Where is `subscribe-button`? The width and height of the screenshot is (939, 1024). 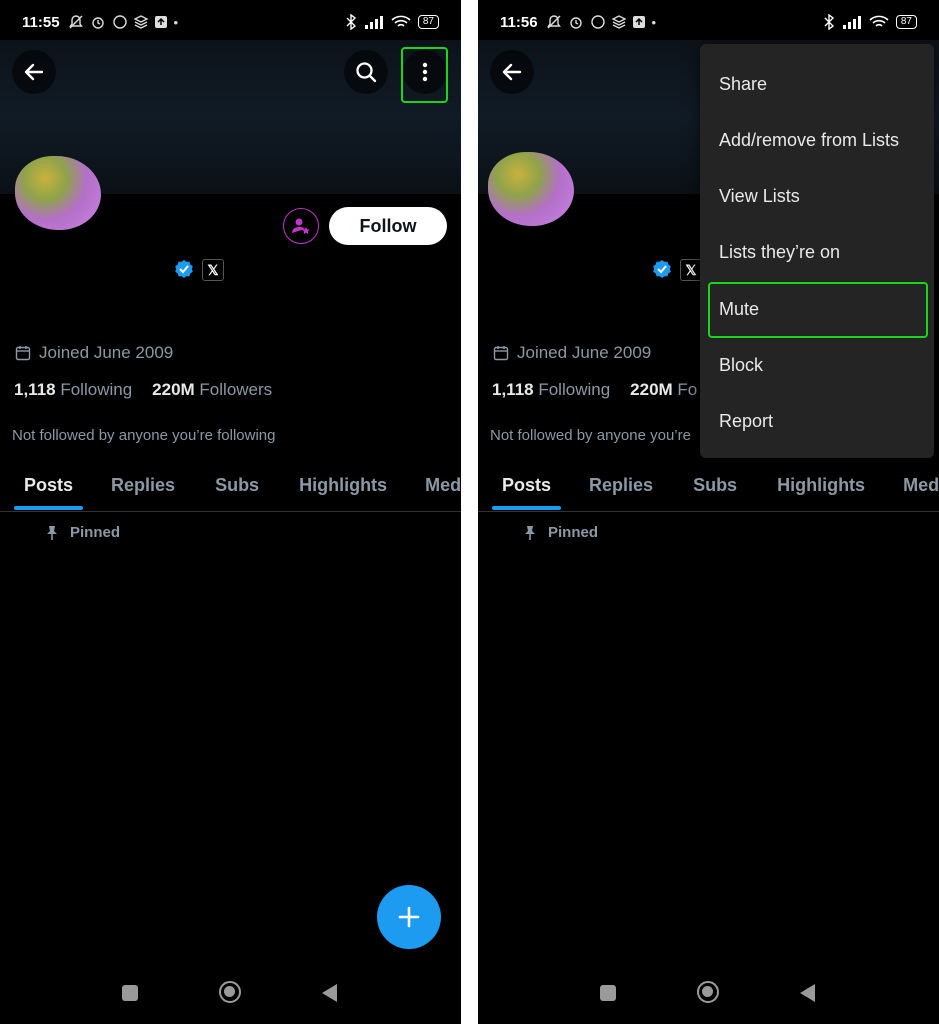
subscribe-button is located at coordinates (301, 226).